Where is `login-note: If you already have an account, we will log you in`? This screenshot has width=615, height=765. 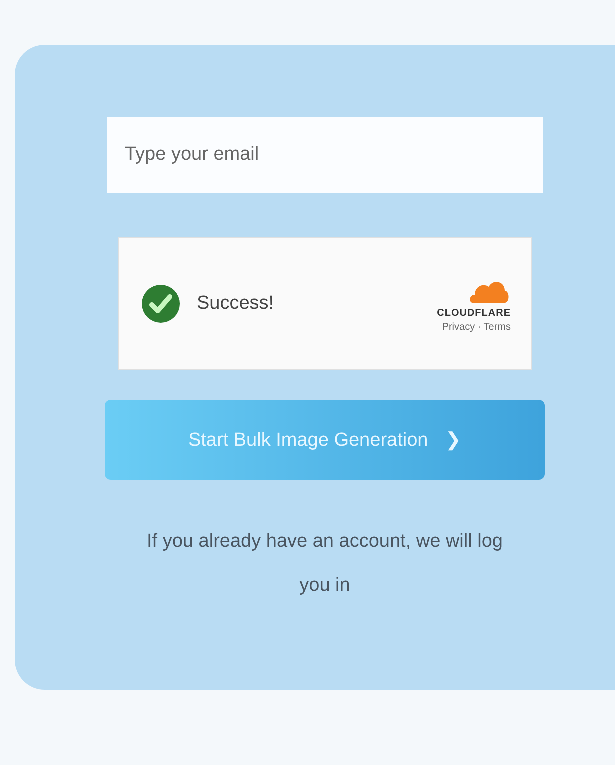
login-note: If you already have an account, we will log you in is located at coordinates (325, 564).